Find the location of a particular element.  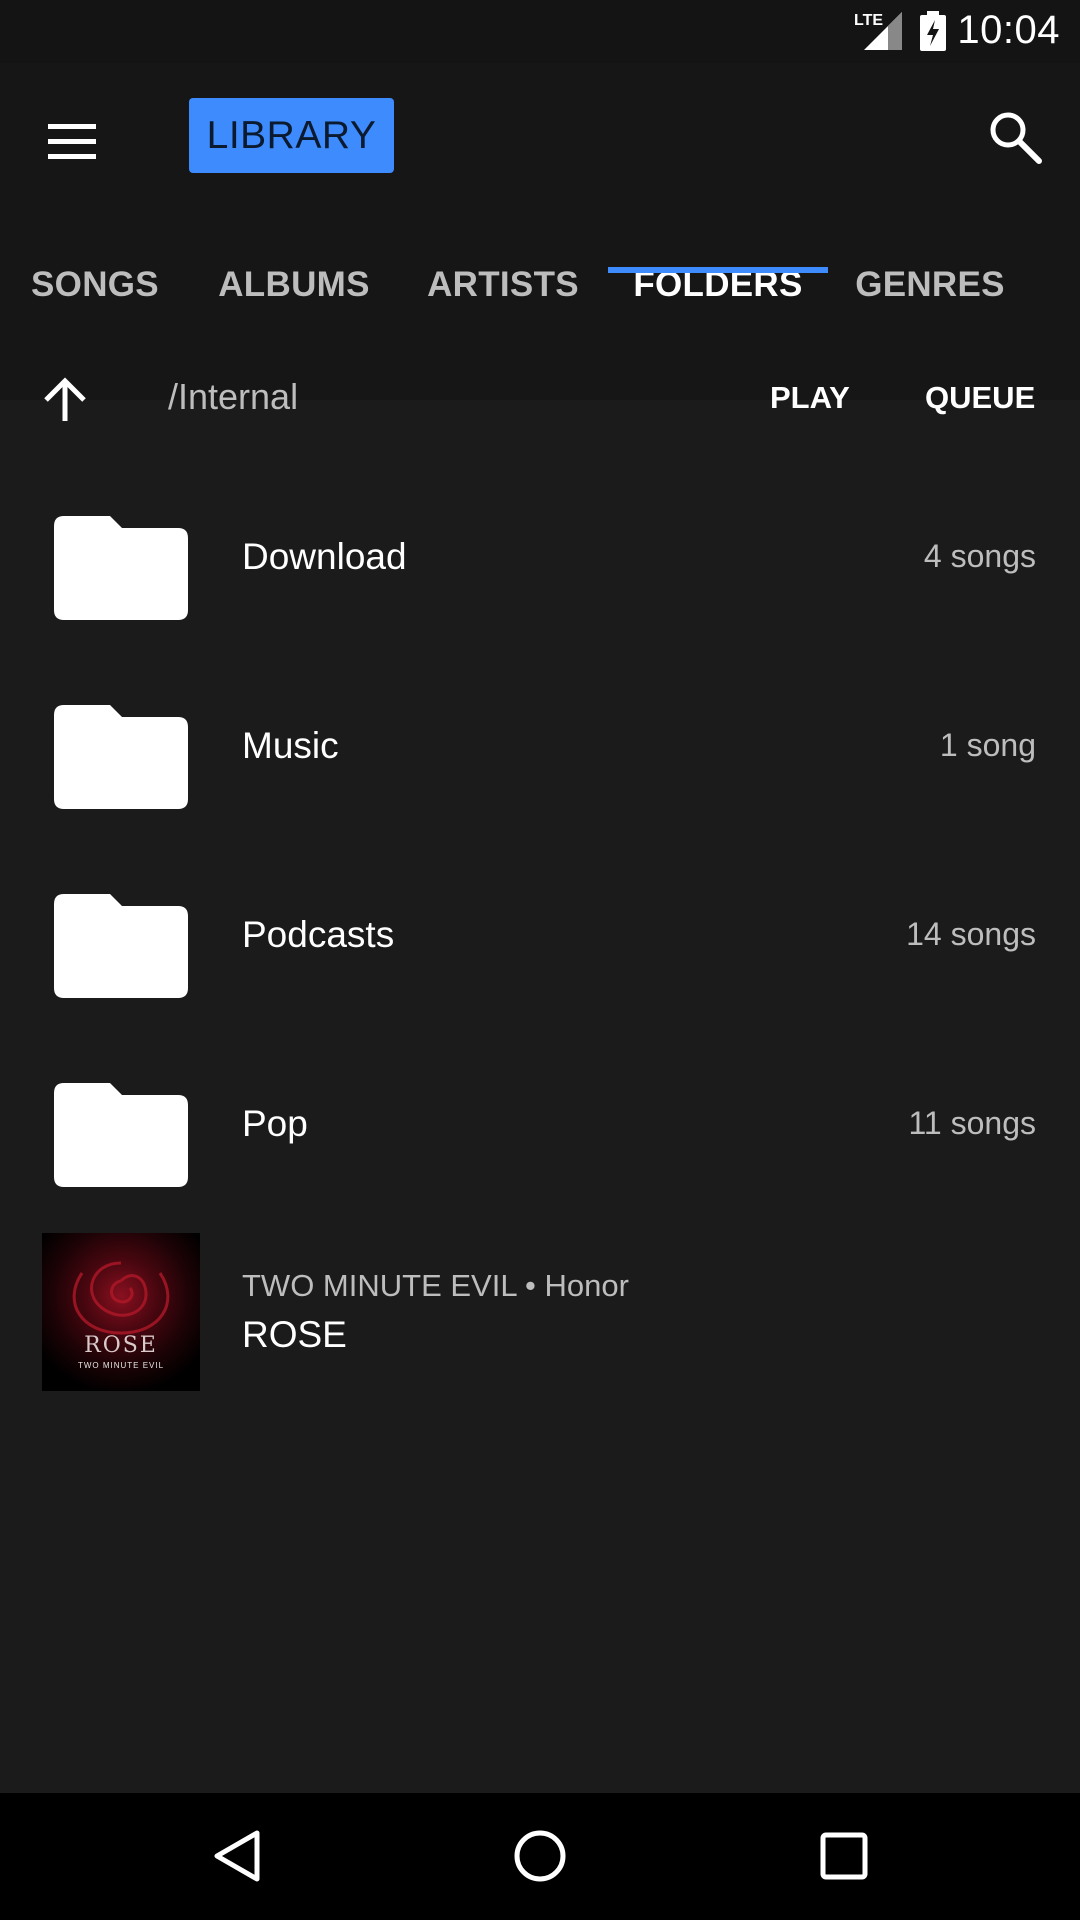

up-arrow-icon is located at coordinates (65, 400).